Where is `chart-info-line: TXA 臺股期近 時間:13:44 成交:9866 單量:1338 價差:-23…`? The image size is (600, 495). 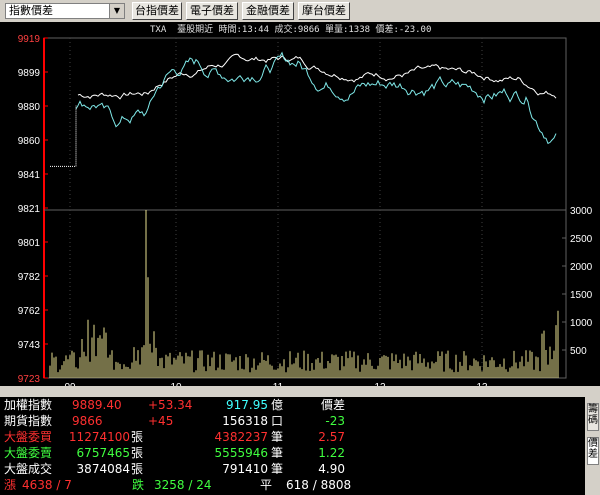
chart-info-line: TXA 臺股期近 時間:13:44 成交:9866 單量:1338 價差:-23… is located at coordinates (291, 30).